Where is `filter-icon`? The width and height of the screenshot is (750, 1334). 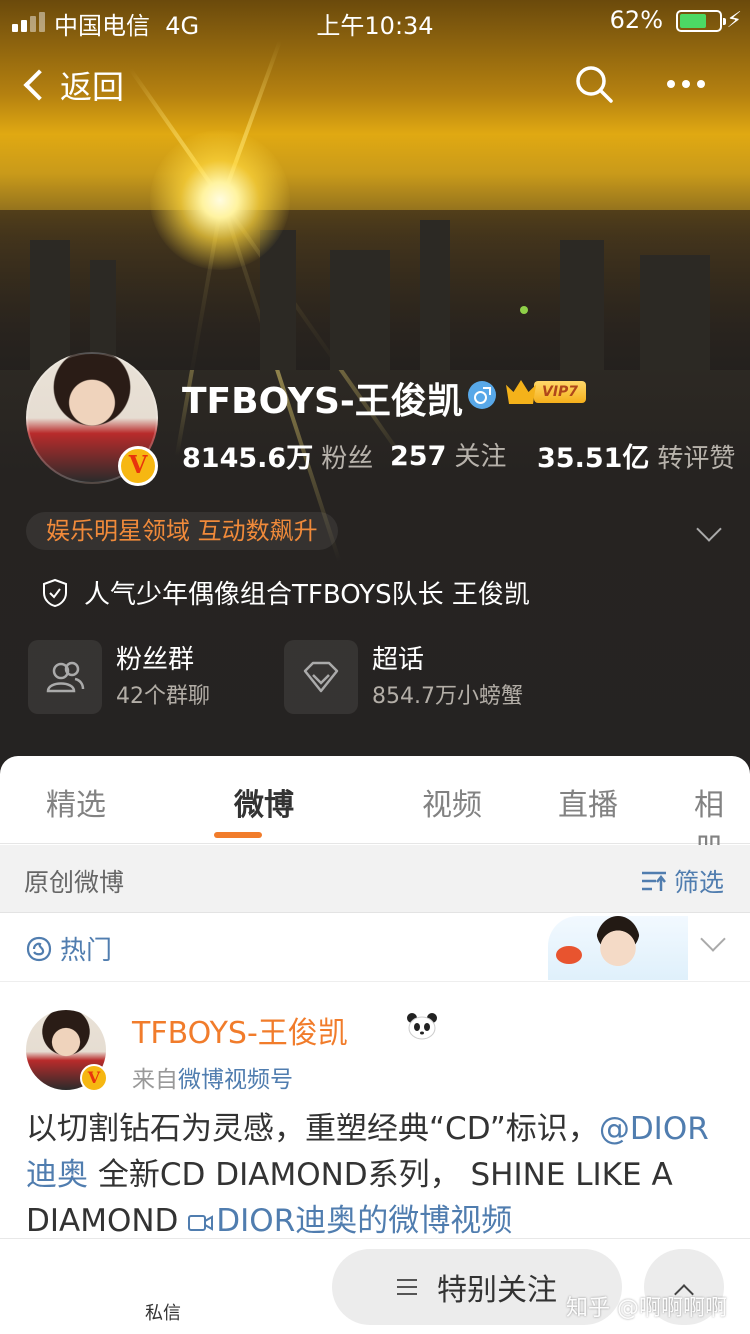
filter-icon is located at coordinates (653, 881).